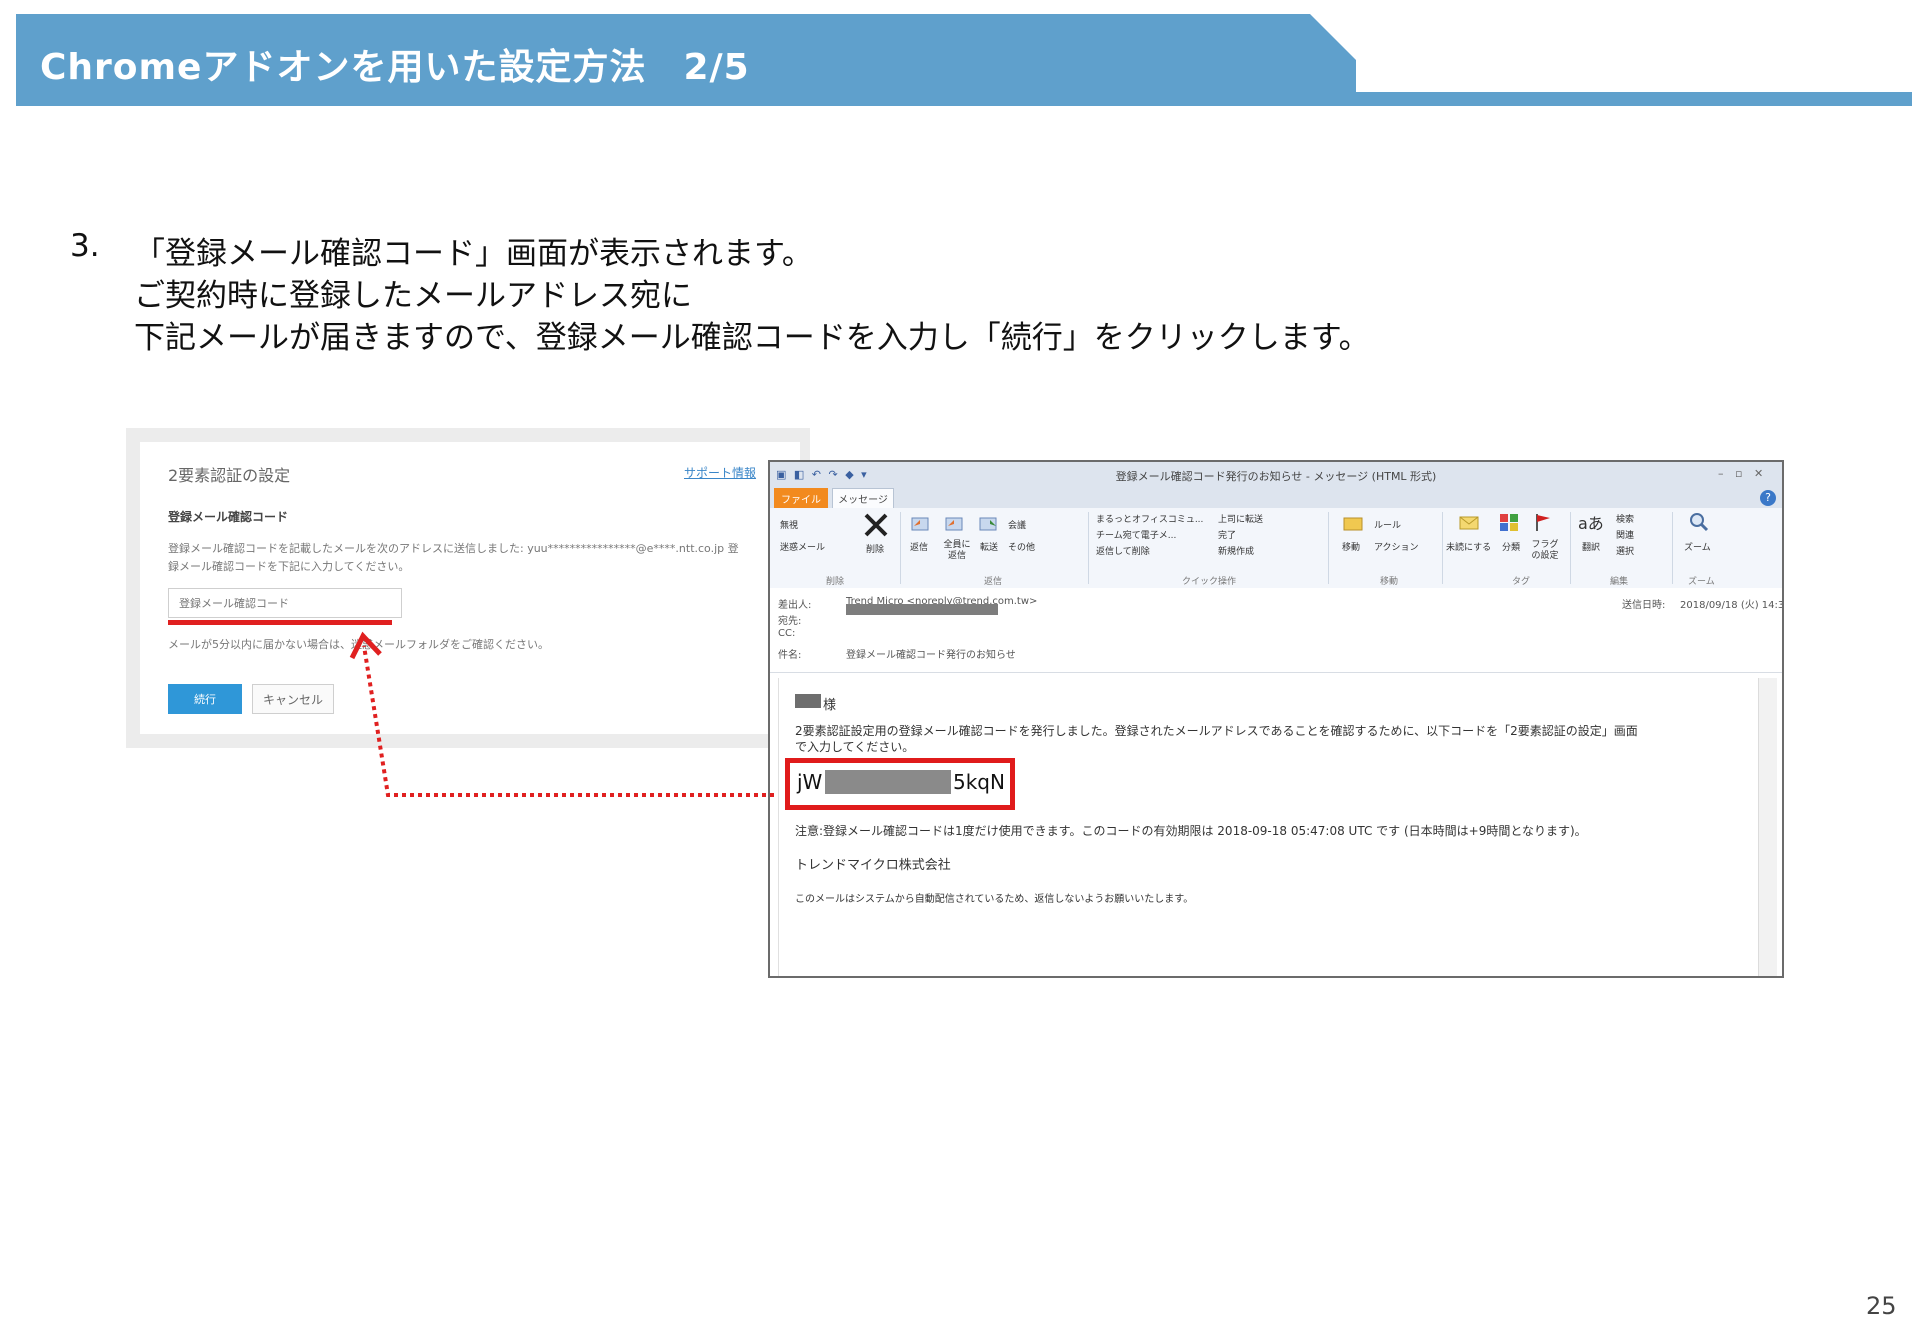 This screenshot has width=1920, height=1327. Describe the element at coordinates (1387, 524) in the screenshot. I see `rules-button: ルール` at that location.